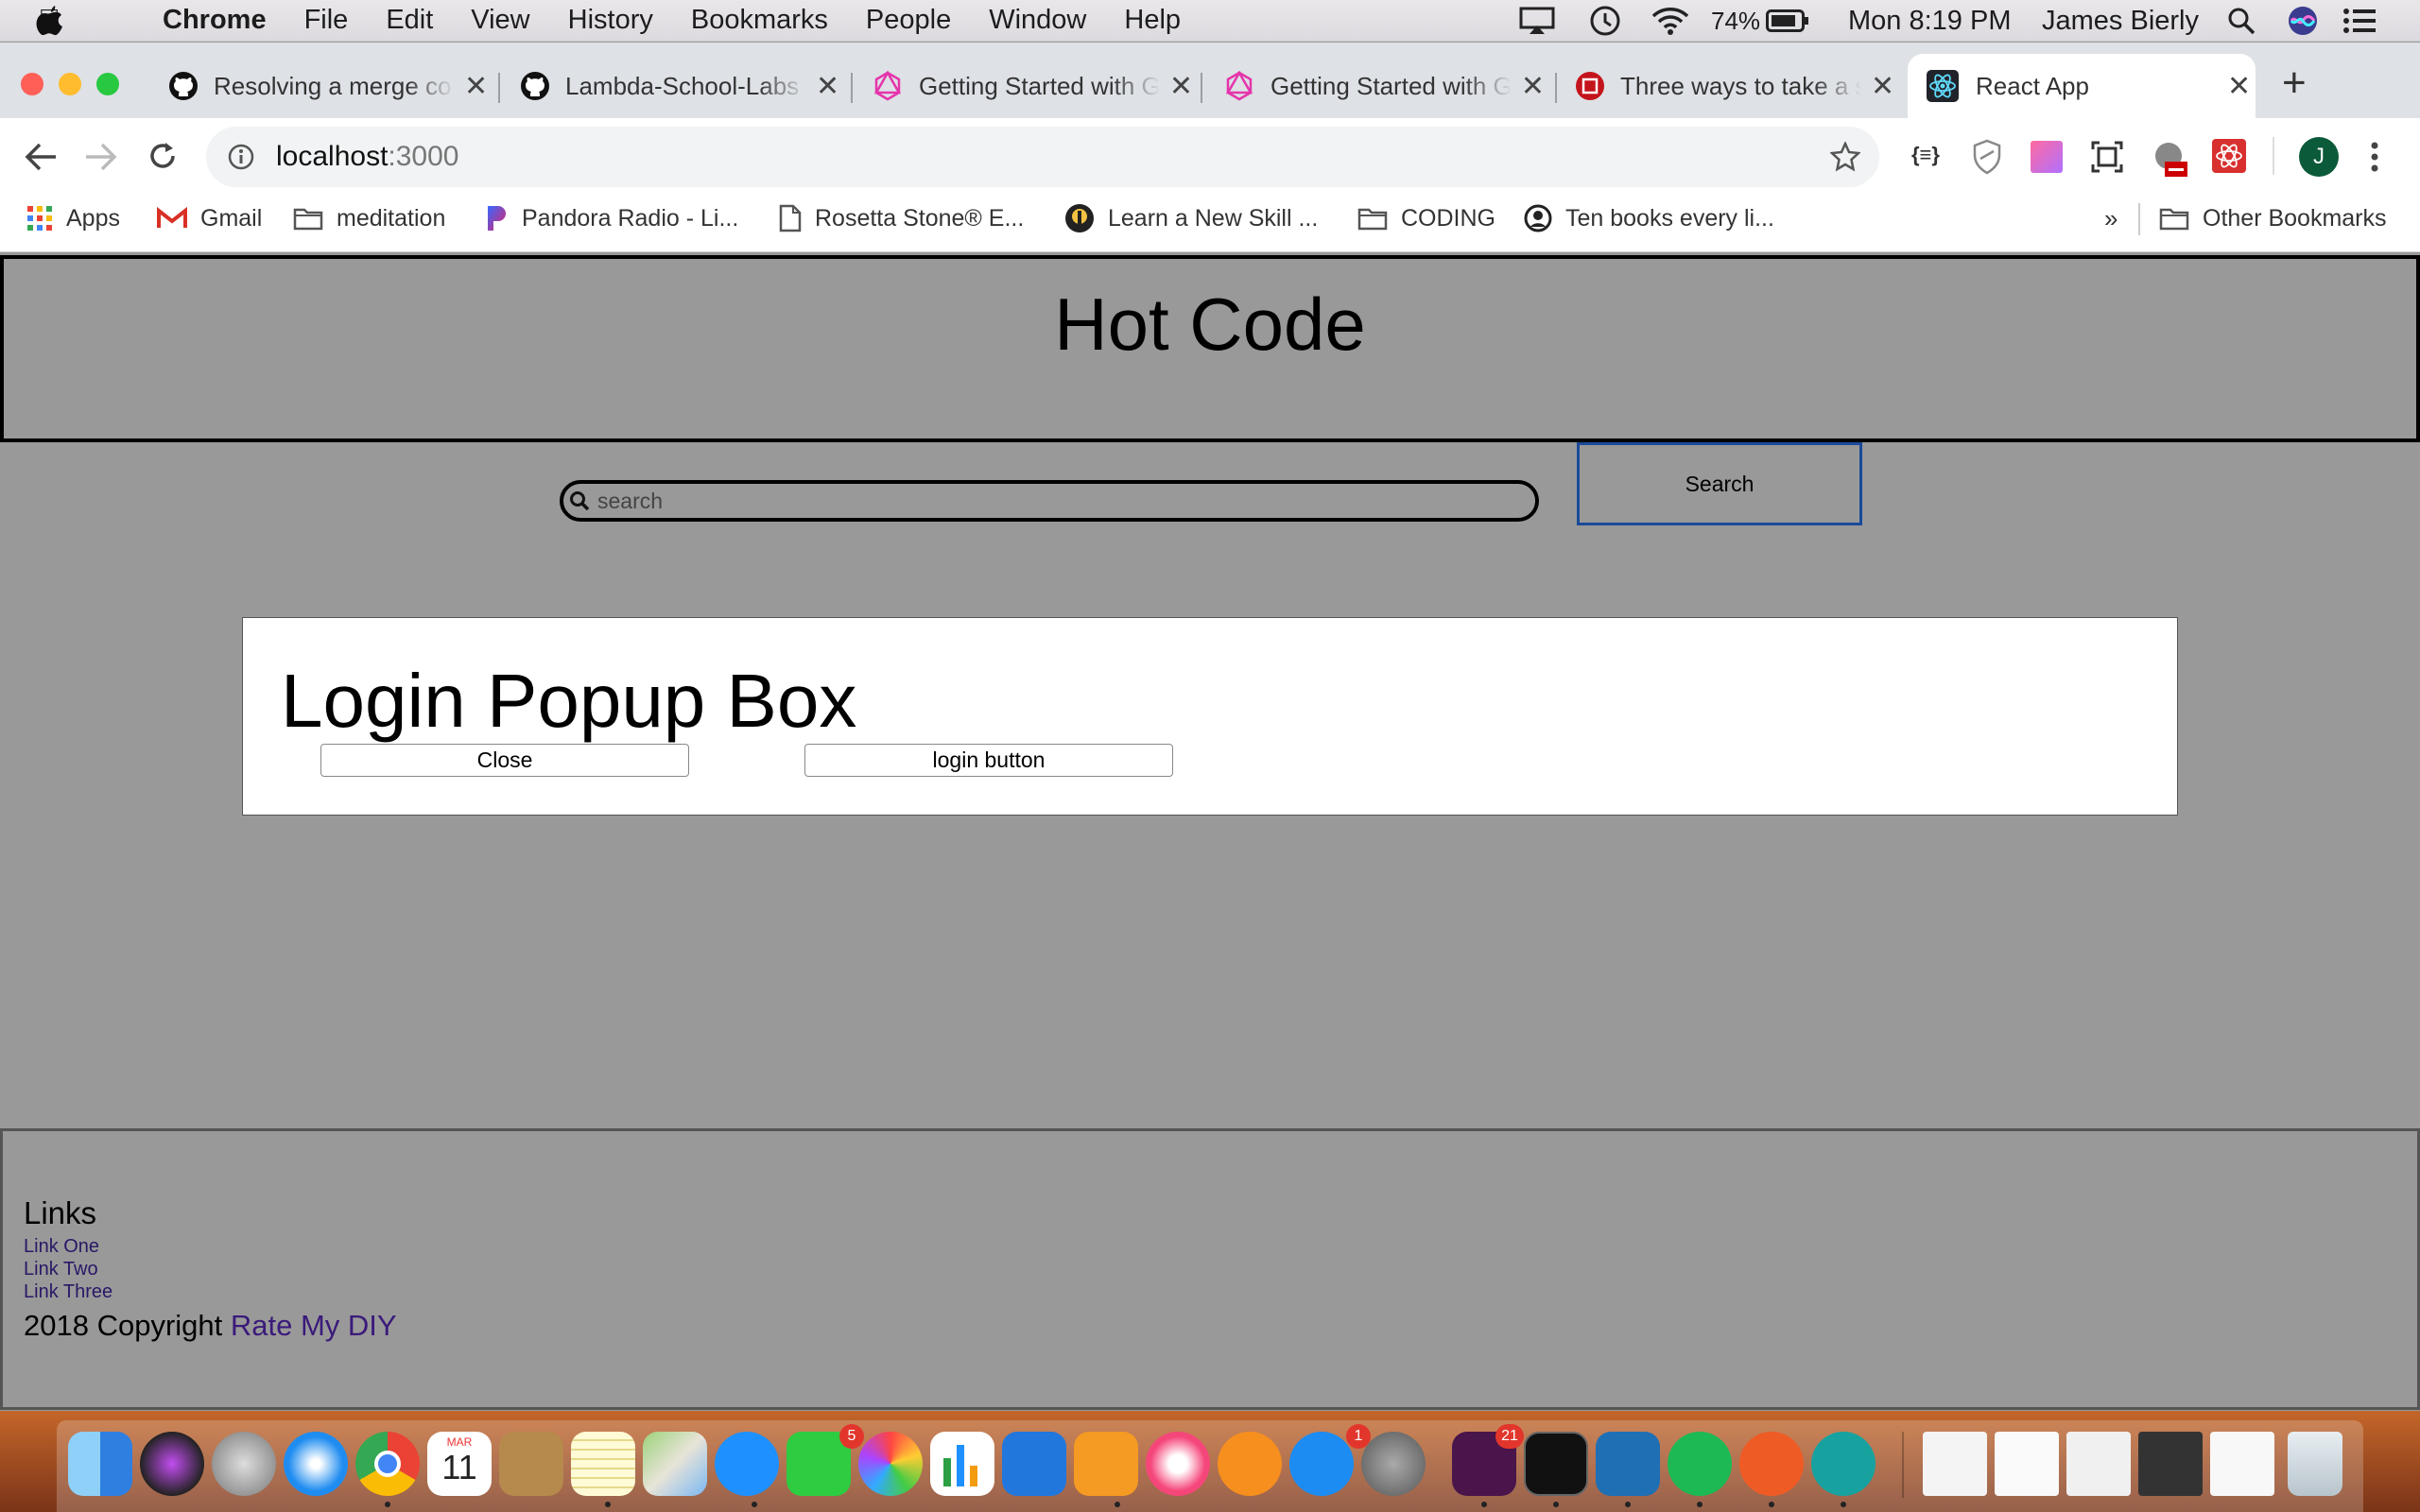  What do you see at coordinates (329, 86) in the screenshot?
I see `tab-resolving-merge: Resolving a merge co ✕` at bounding box center [329, 86].